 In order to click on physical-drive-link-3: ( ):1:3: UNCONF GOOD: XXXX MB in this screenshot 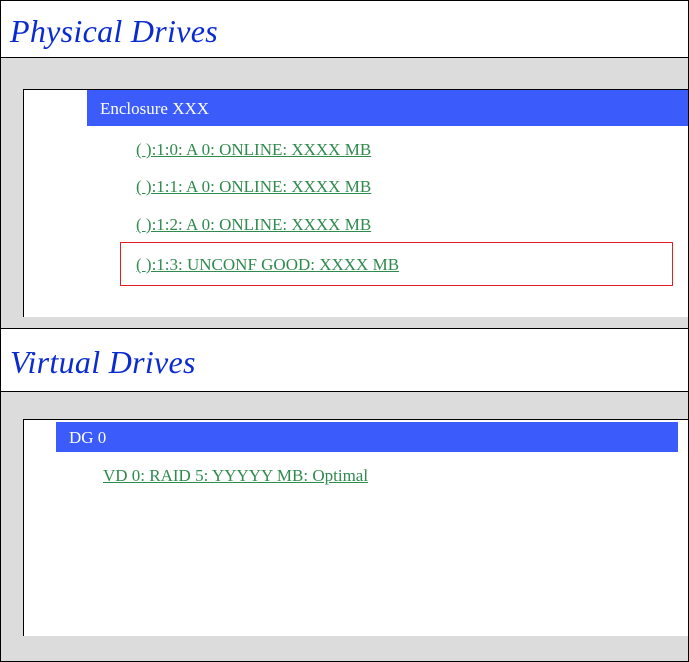, I will do `click(267, 264)`.